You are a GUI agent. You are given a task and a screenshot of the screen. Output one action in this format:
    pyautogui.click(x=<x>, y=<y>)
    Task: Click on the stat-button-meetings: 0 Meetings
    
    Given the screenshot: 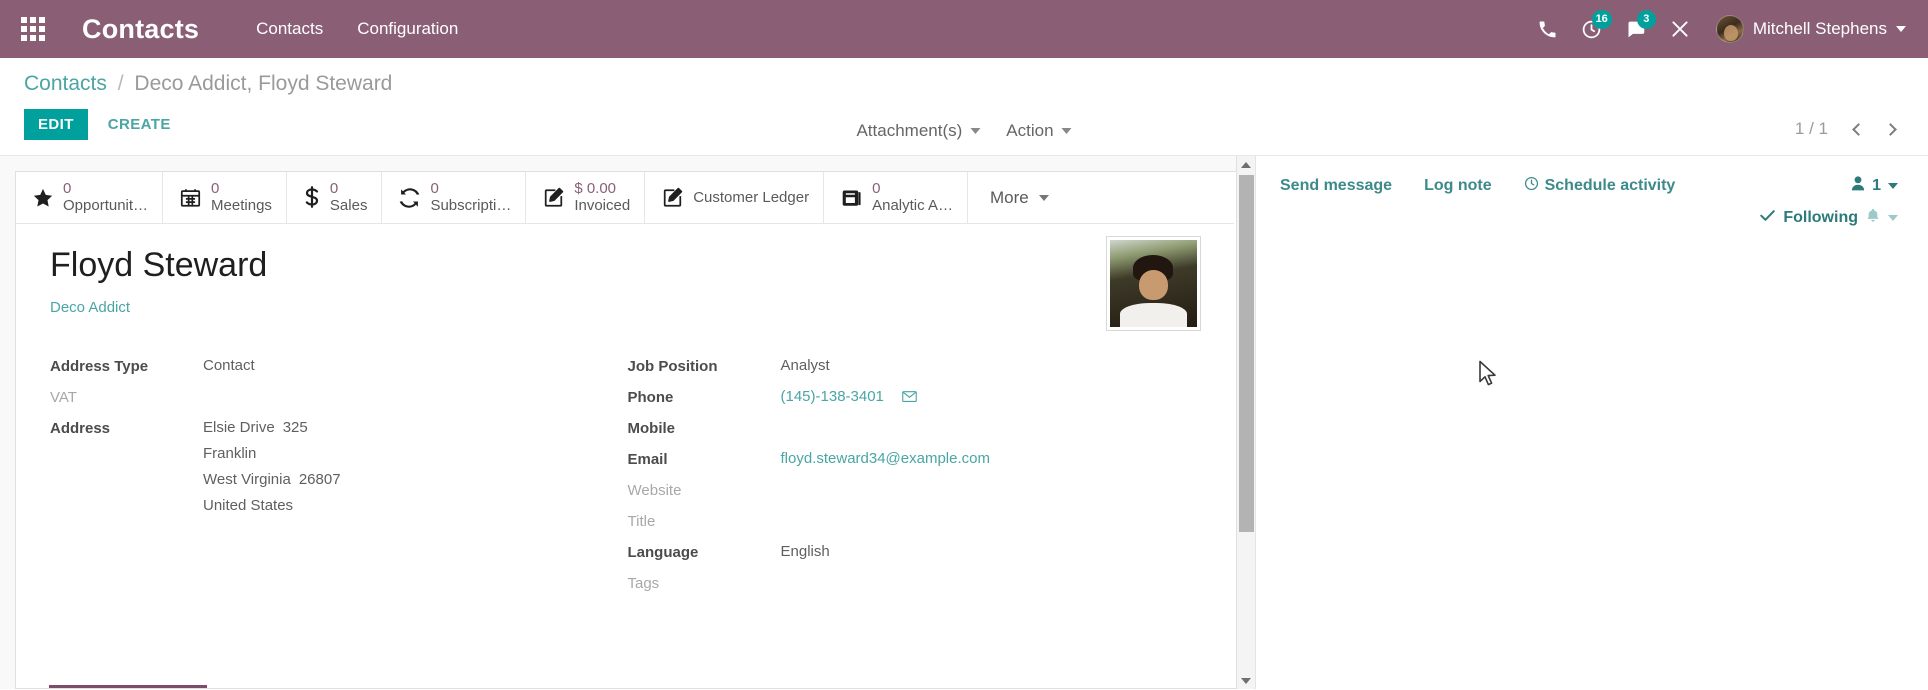 What is the action you would take?
    pyautogui.click(x=225, y=197)
    